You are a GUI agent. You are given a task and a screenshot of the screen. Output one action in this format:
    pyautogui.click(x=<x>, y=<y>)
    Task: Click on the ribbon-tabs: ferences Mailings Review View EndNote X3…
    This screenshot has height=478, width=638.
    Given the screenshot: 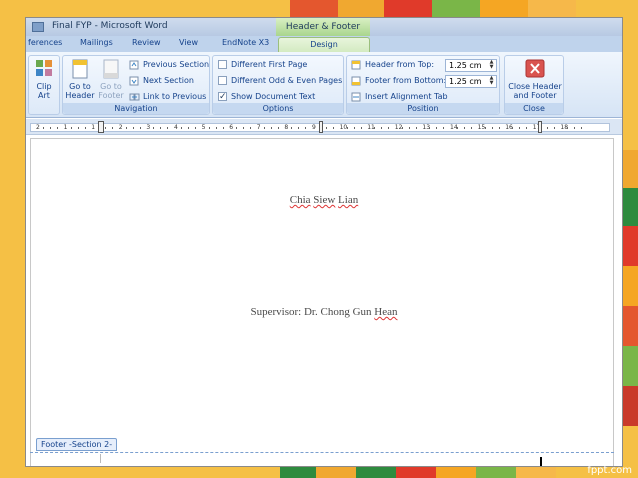 What is the action you would take?
    pyautogui.click(x=324, y=44)
    